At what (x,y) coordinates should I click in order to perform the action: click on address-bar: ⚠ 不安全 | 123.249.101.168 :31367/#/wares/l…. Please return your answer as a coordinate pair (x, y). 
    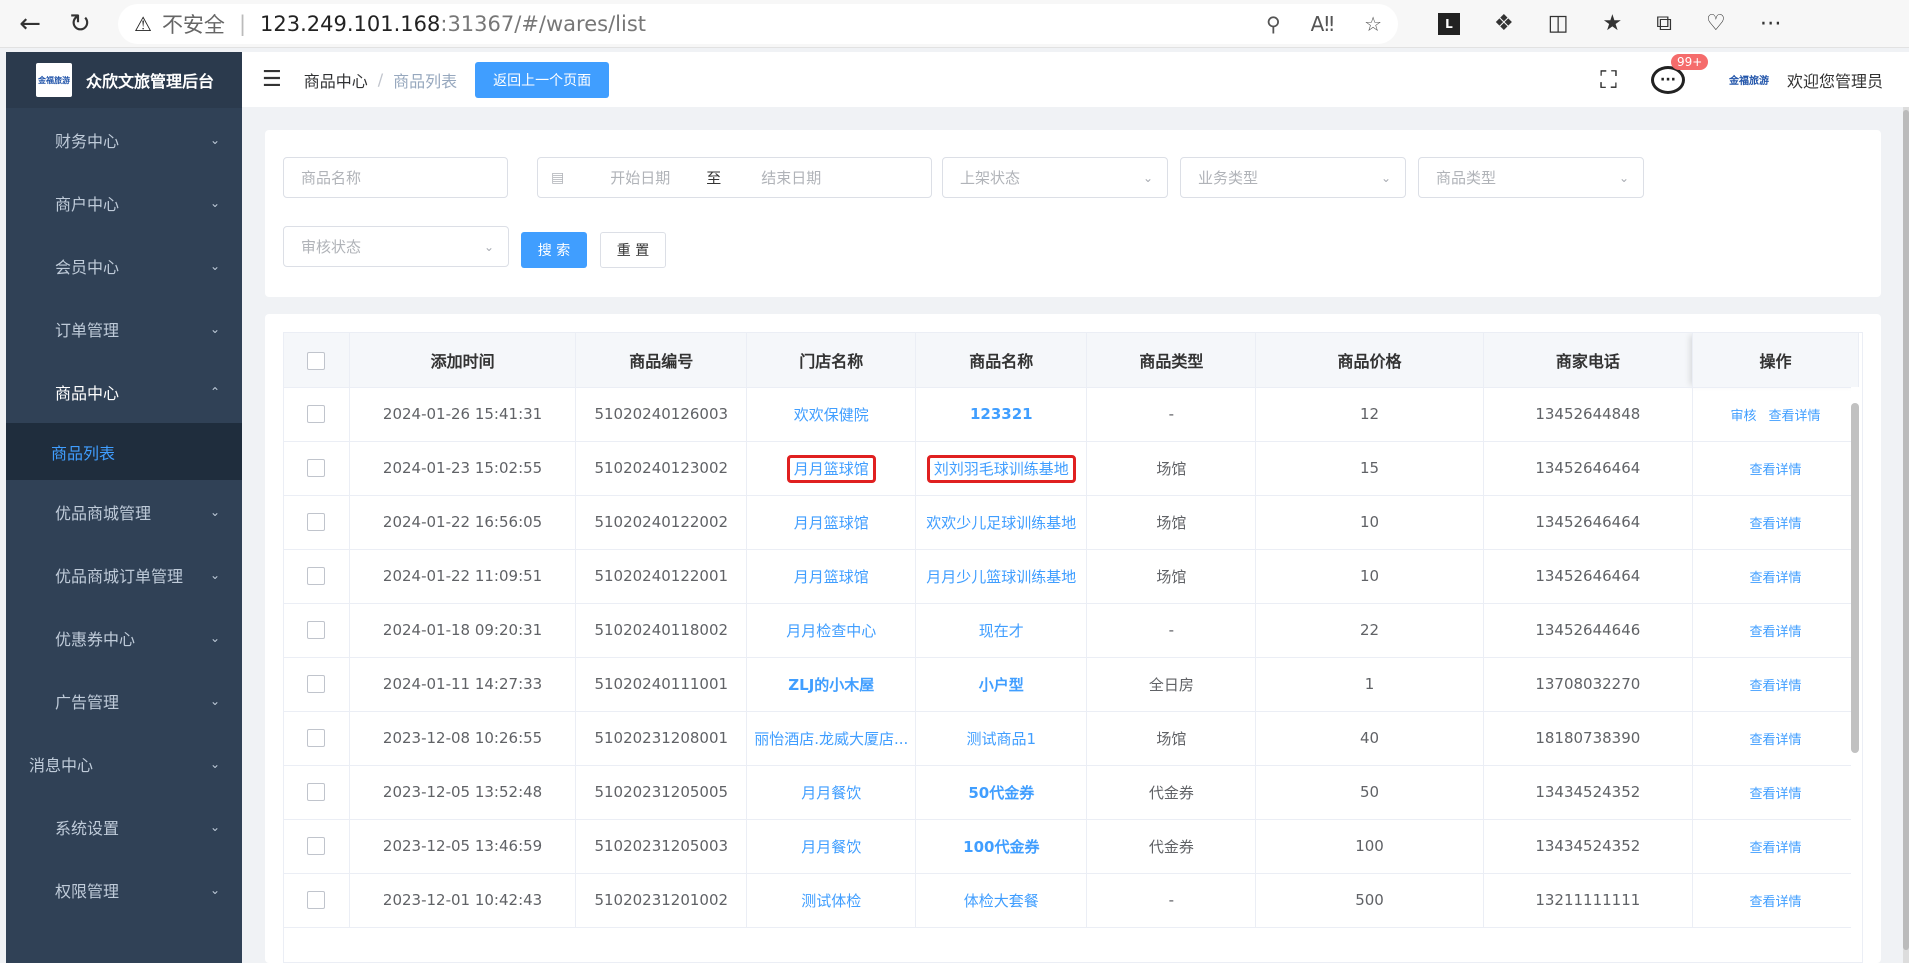
    Looking at the image, I should click on (758, 23).